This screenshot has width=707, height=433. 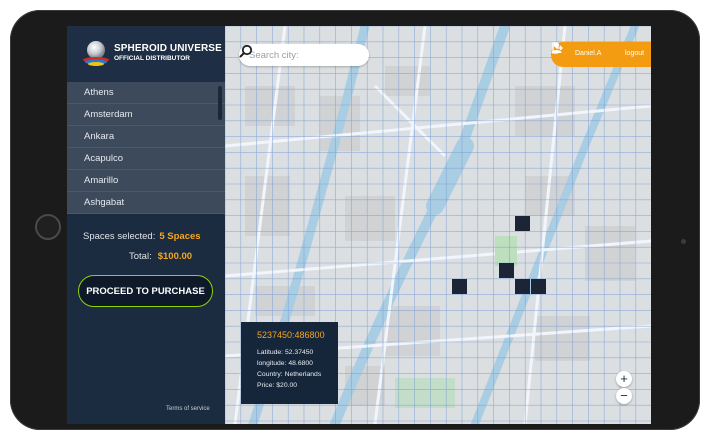 What do you see at coordinates (96, 53) in the screenshot?
I see `spheroid-logo-icon` at bounding box center [96, 53].